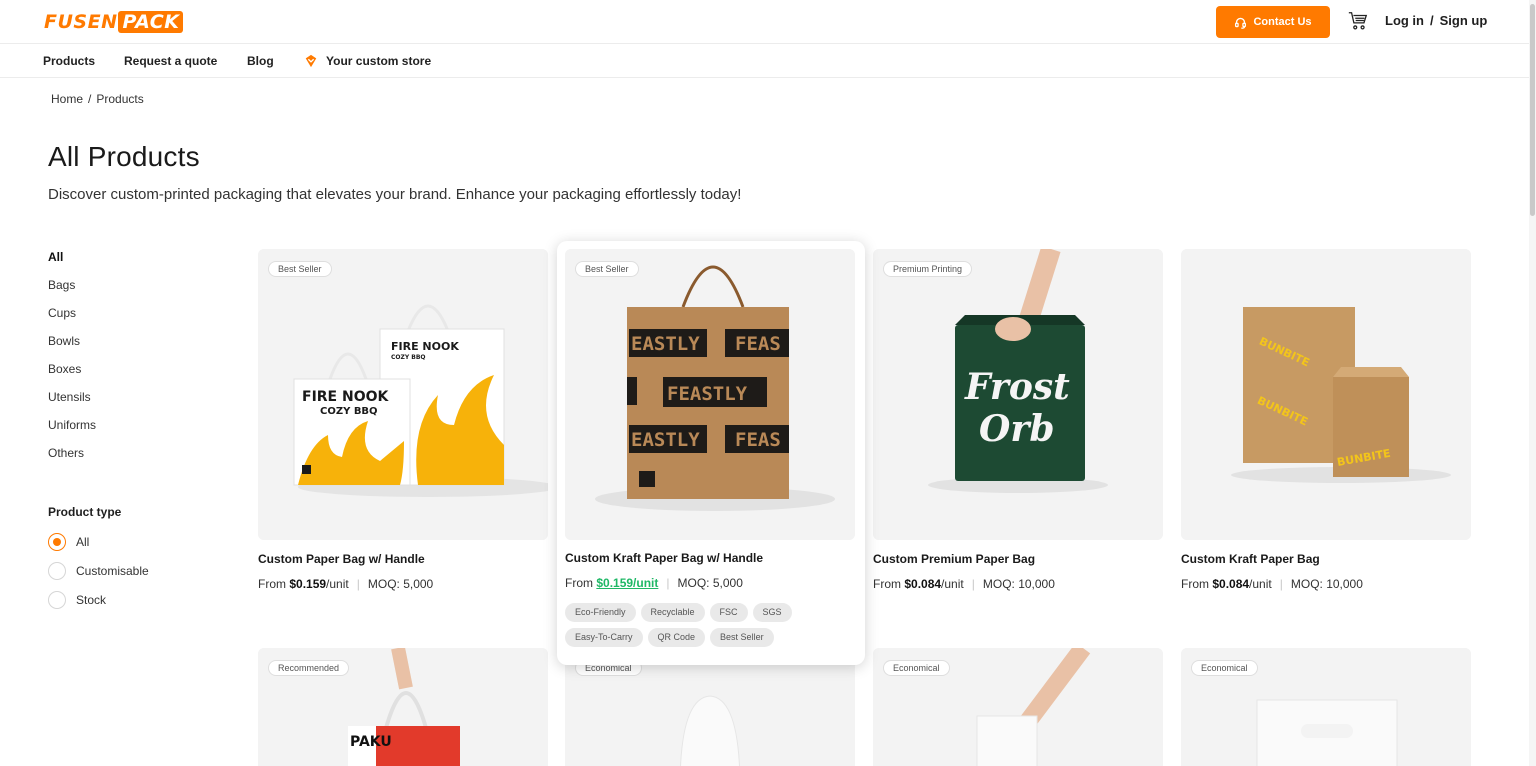 The height and width of the screenshot is (766, 1536). I want to click on product-card-economical-1: Economical, so click(710, 707).